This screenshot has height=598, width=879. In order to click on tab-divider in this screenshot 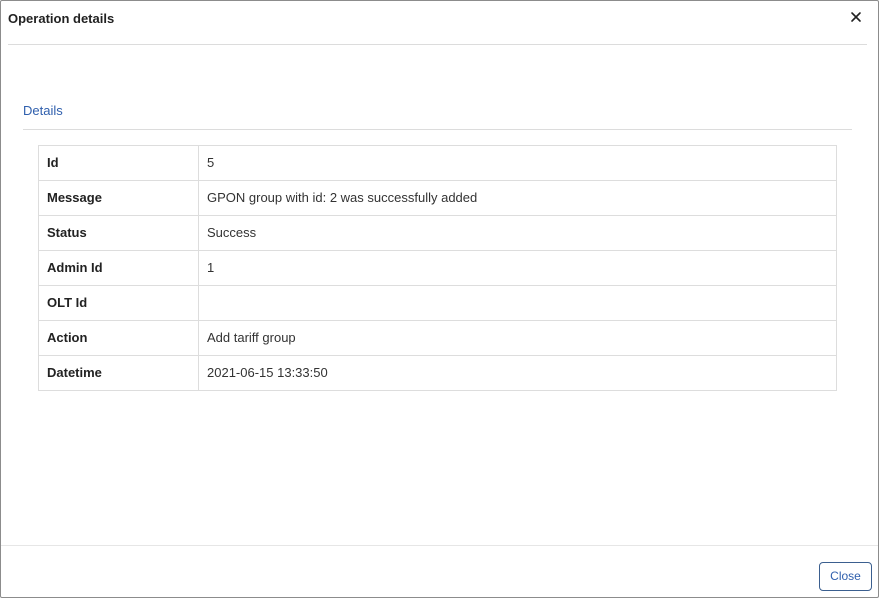, I will do `click(437, 129)`.